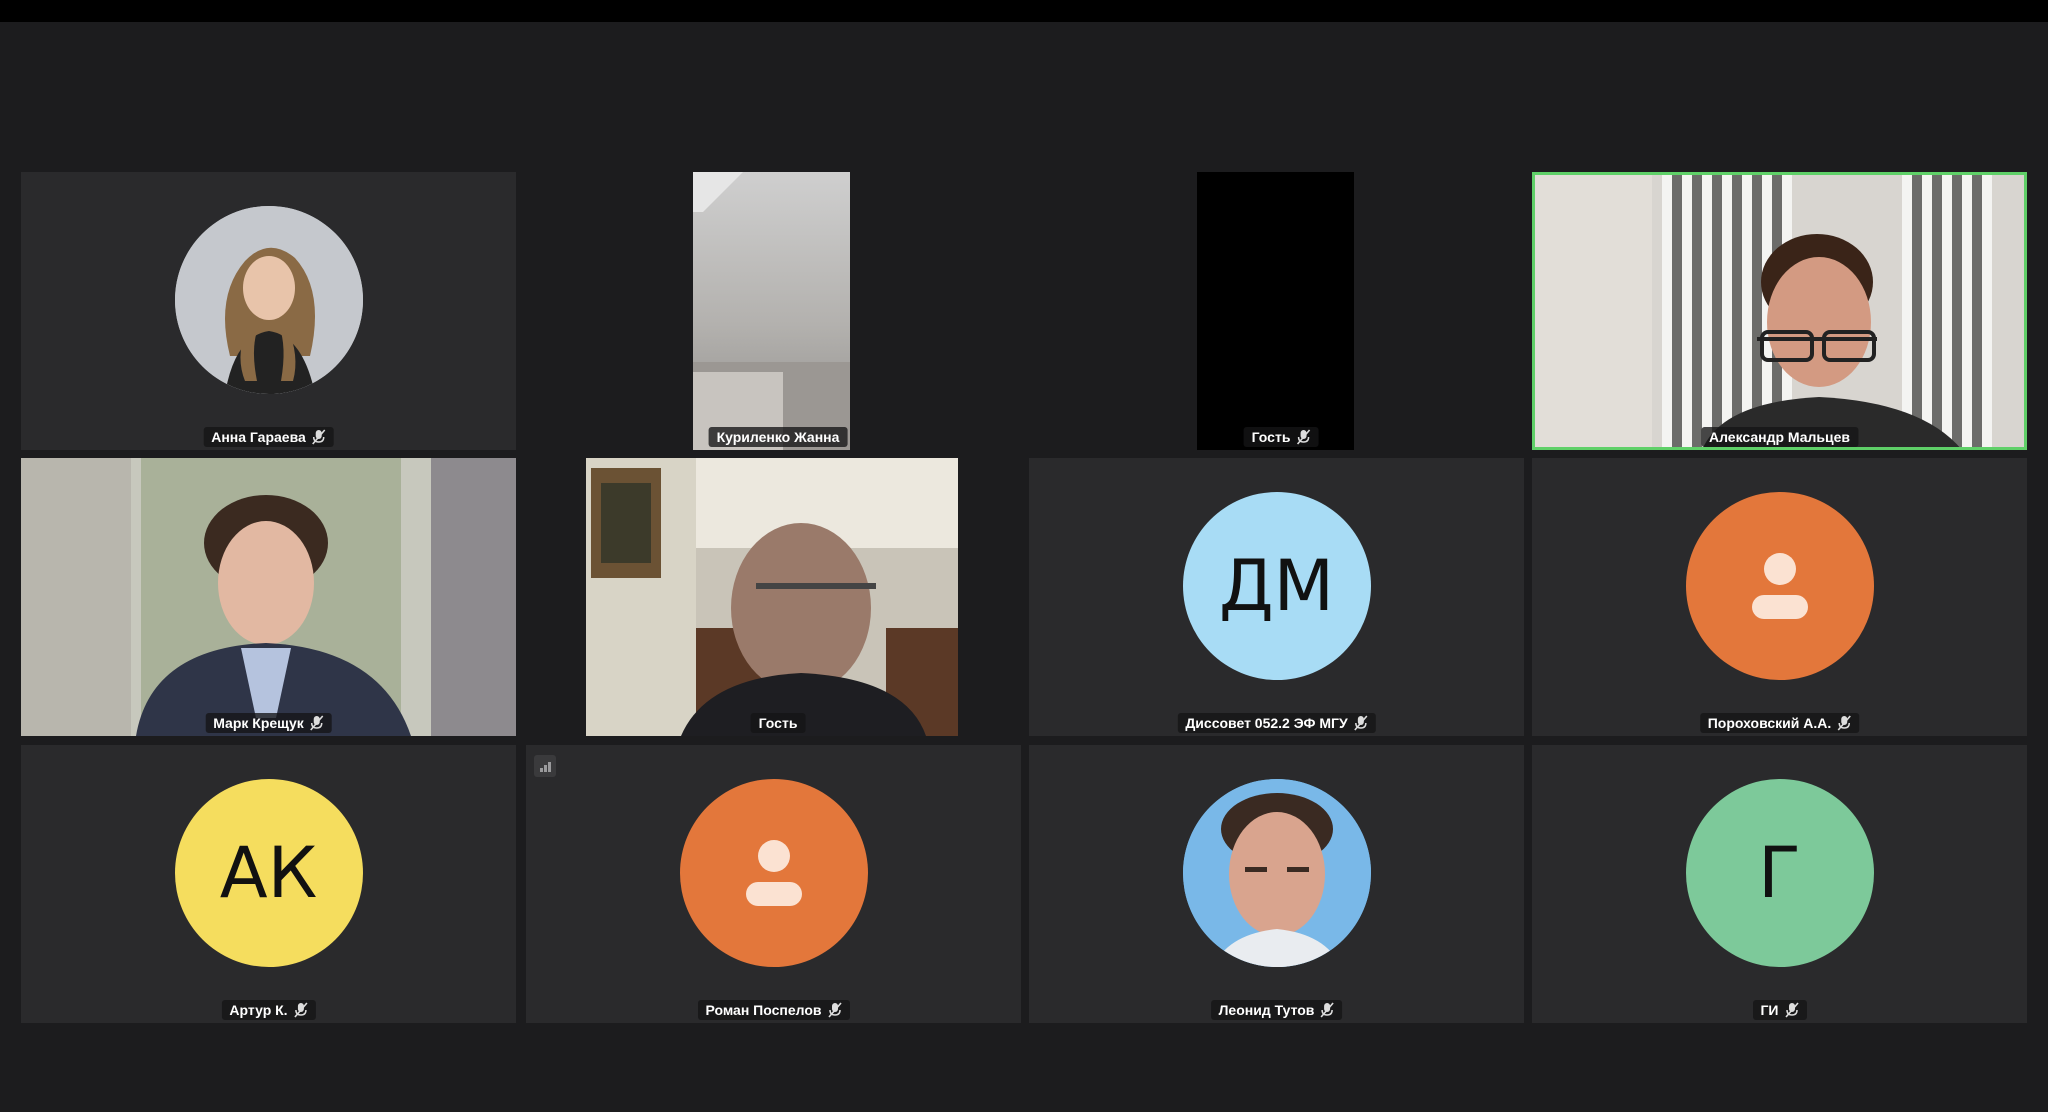 The height and width of the screenshot is (1112, 2048). I want to click on avatar-initials: ДМ, so click(1276, 586).